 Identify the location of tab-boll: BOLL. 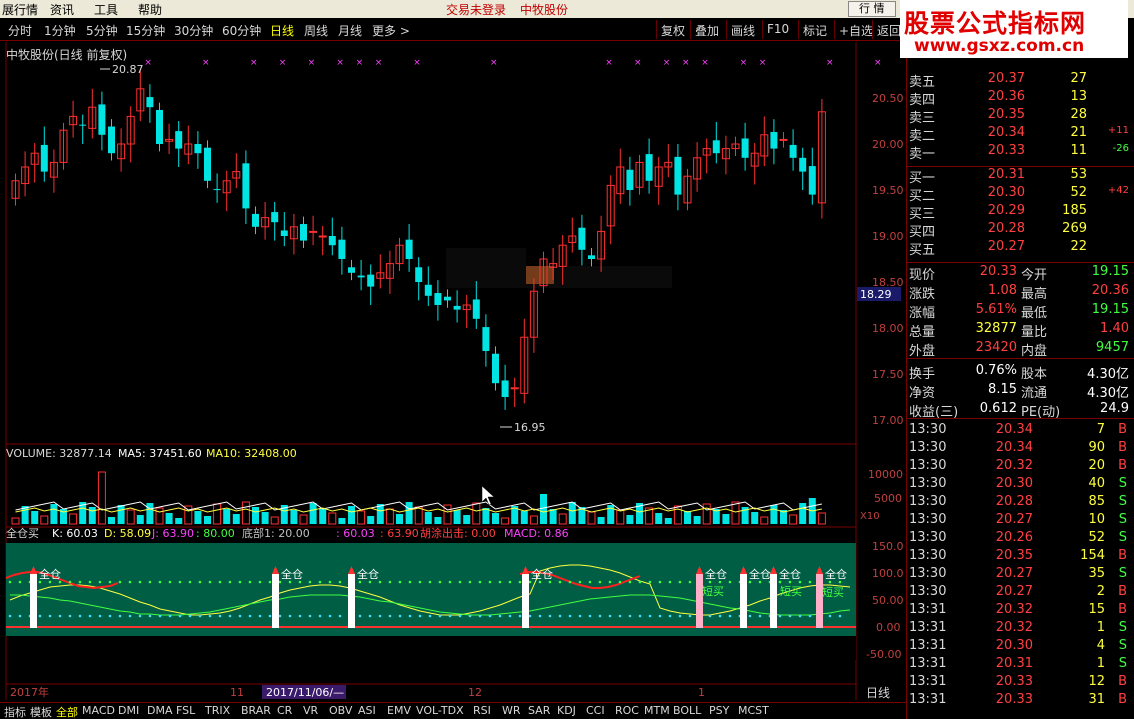
(687, 710).